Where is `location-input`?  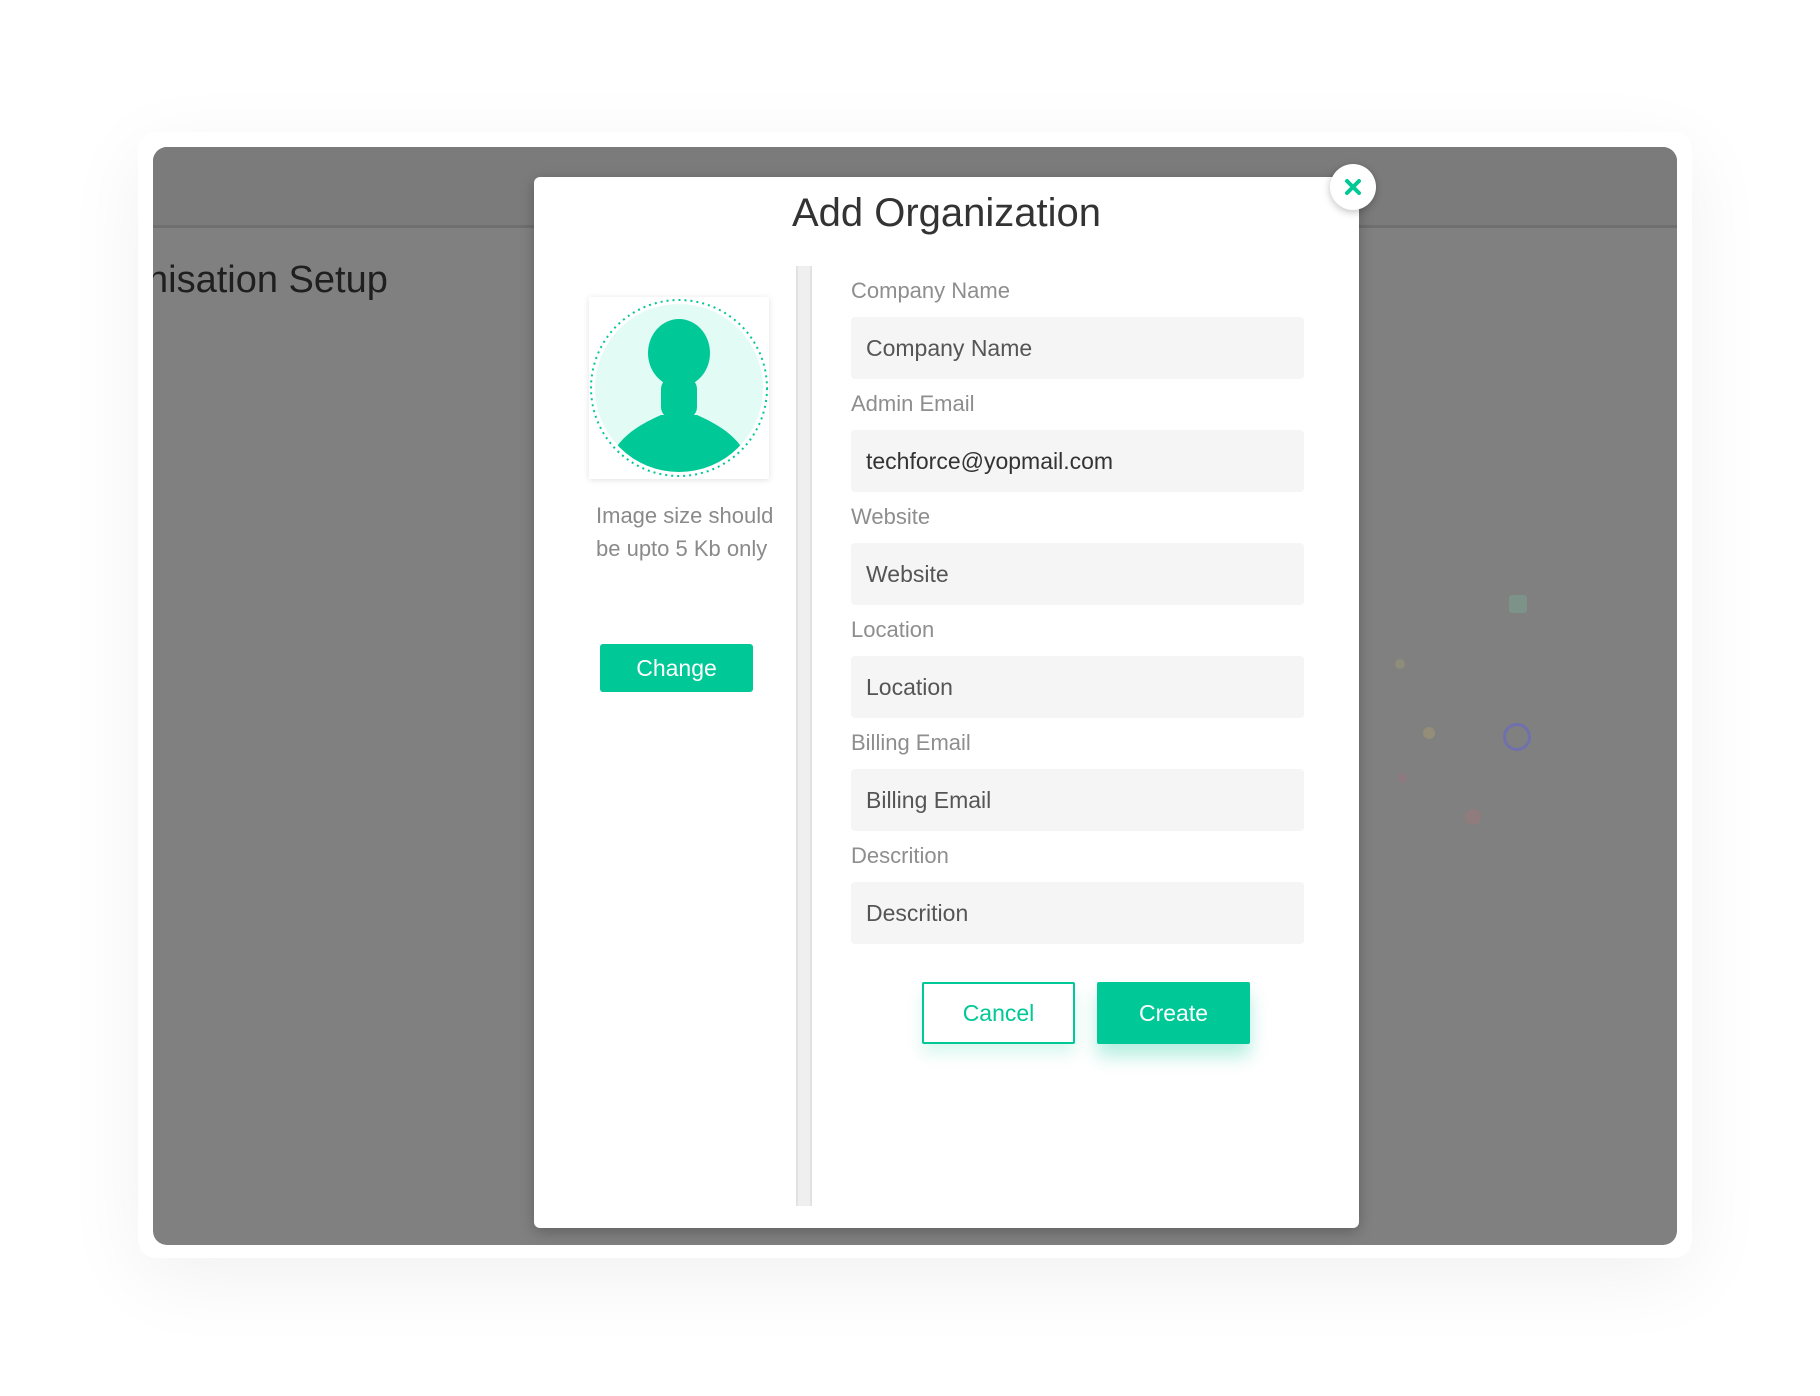
location-input is located at coordinates (1077, 687).